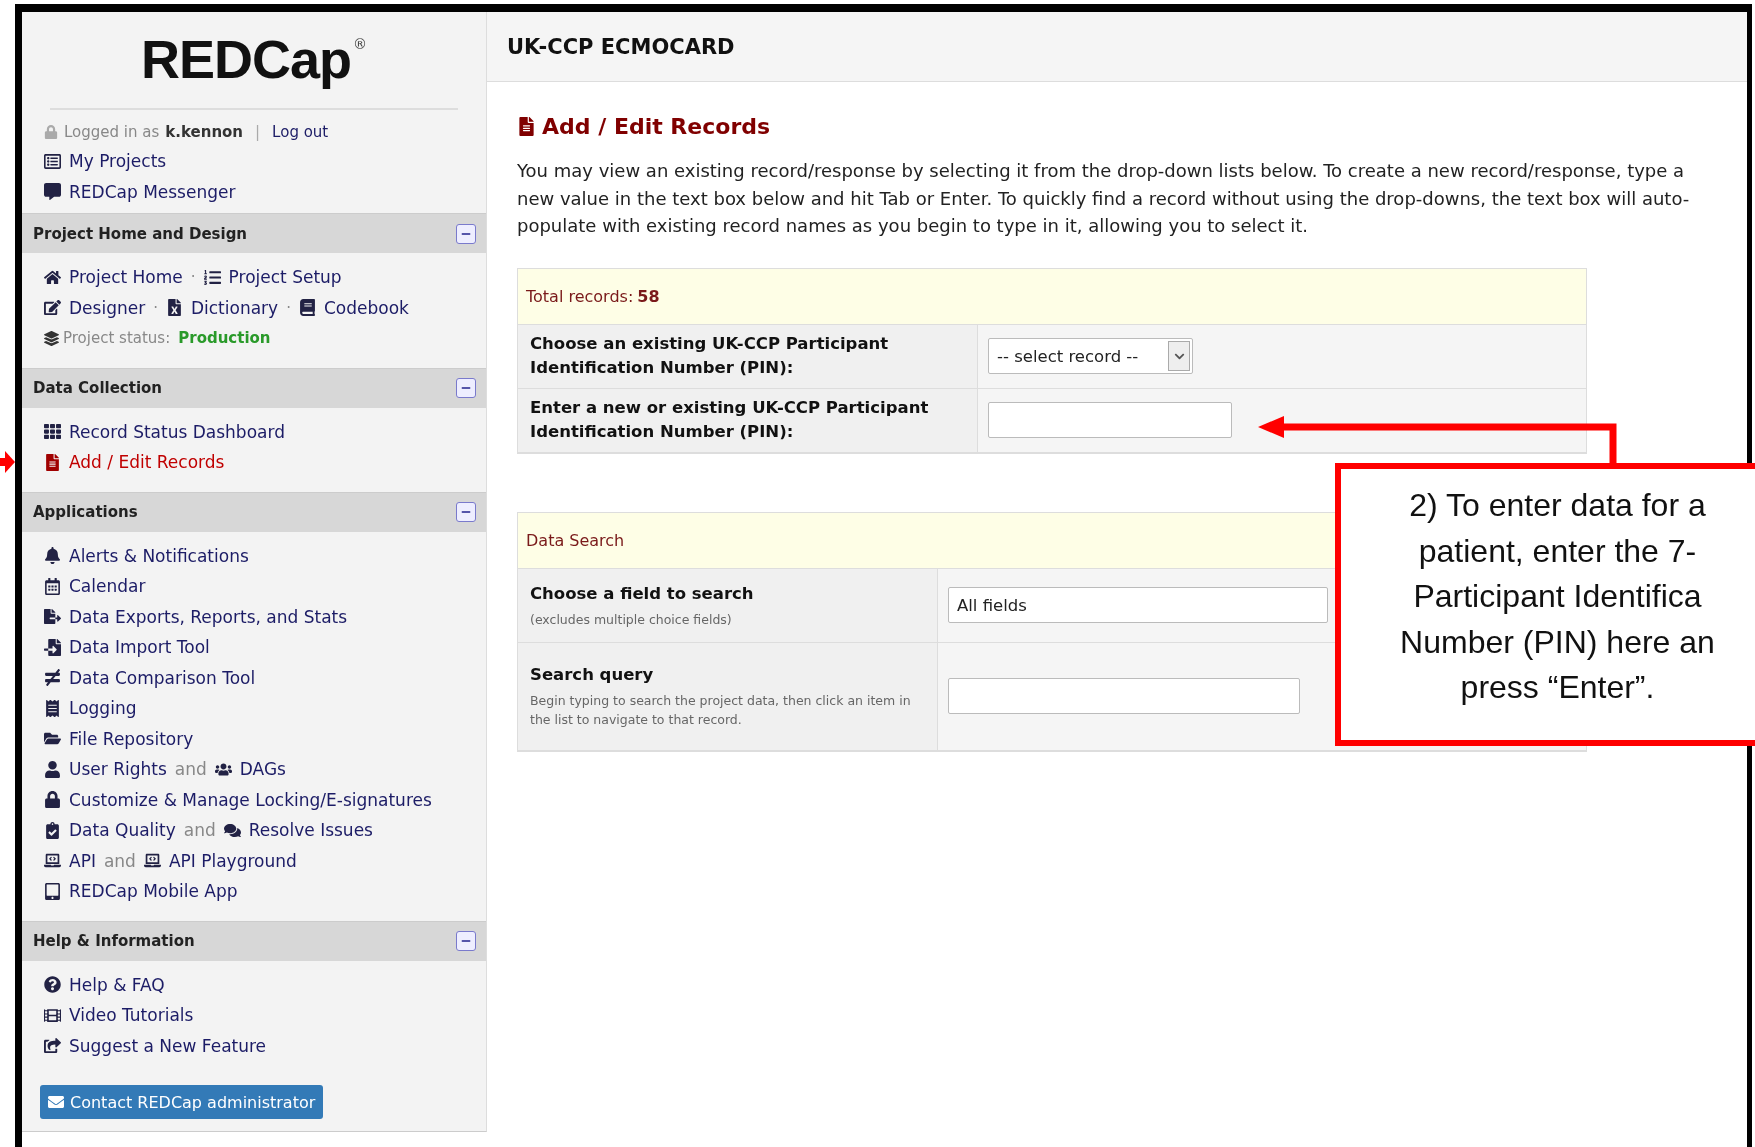  I want to click on share-icon, so click(52, 1046).